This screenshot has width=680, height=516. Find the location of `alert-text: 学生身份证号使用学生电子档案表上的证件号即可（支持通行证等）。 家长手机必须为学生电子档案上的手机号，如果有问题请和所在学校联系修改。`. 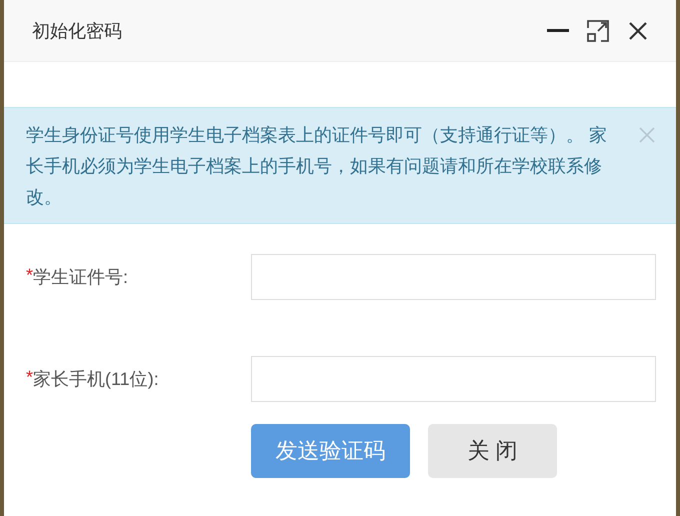

alert-text: 学生身份证号使用学生电子档案表上的证件号即可（支持通行证等）。 家长手机必须为学生电子档案上的手机号，如果有问题请和所在学校联系修改。 is located at coordinates (317, 166).